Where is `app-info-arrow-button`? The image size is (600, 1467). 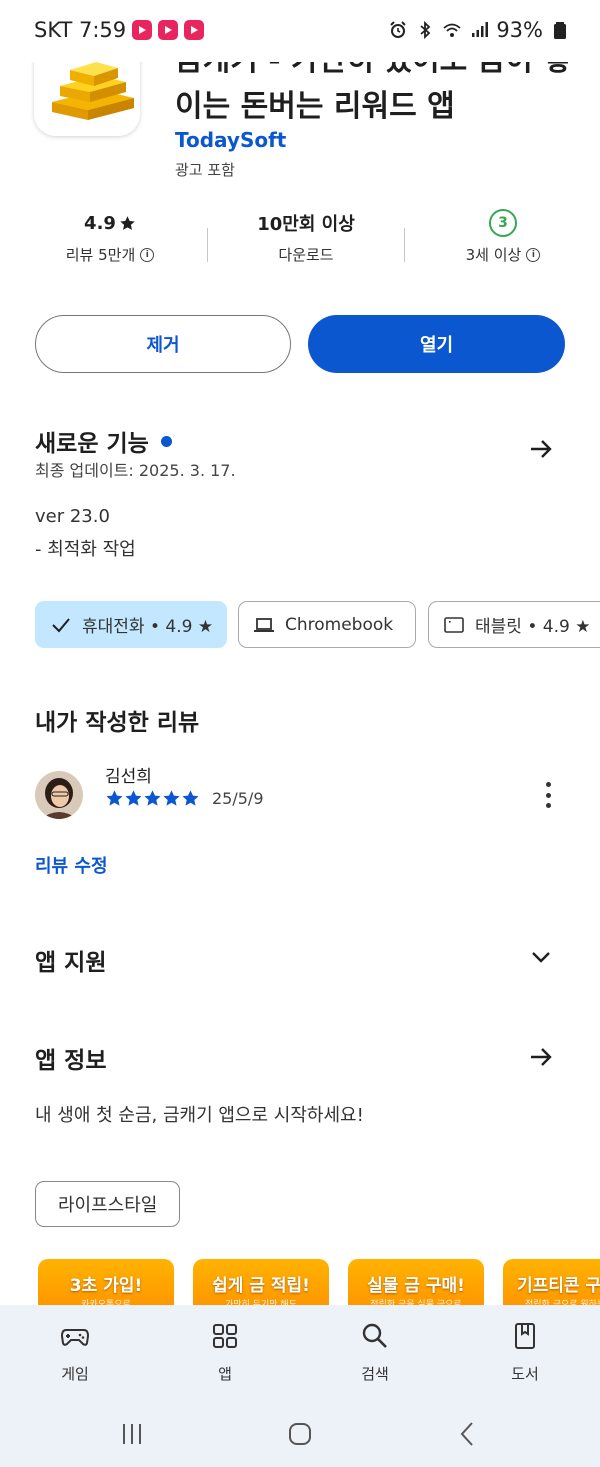
app-info-arrow-button is located at coordinates (541, 1057).